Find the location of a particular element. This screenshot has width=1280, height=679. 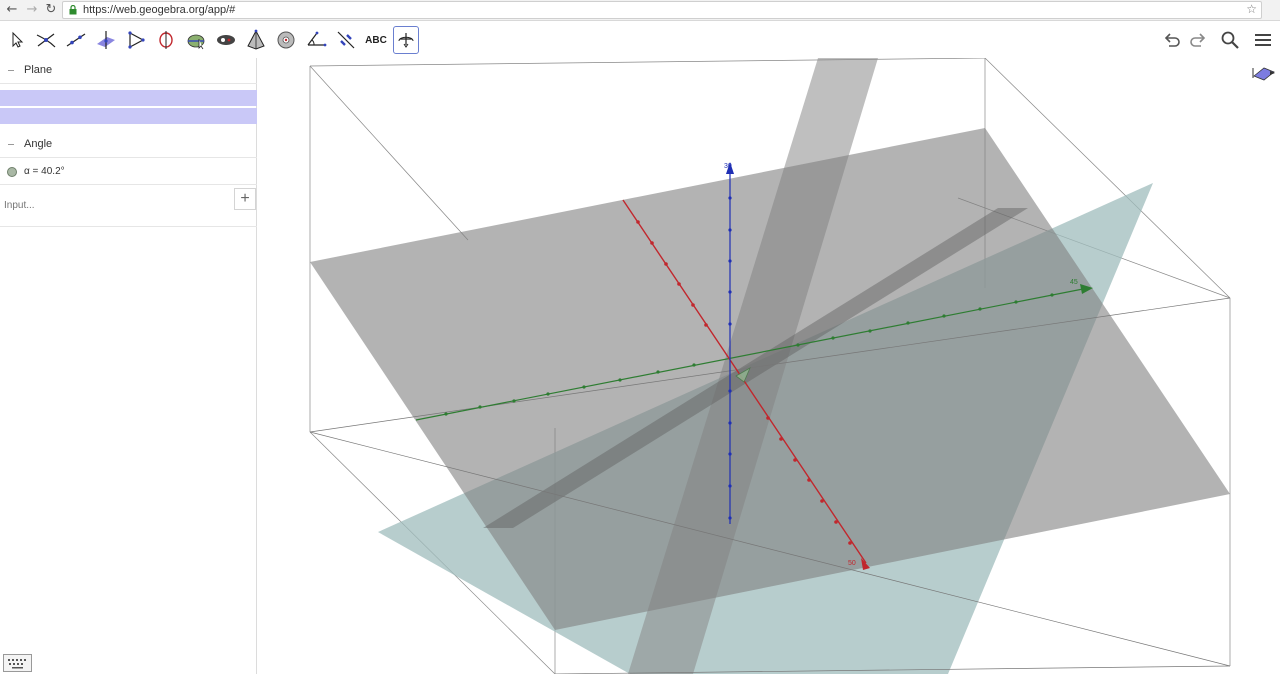

plane-icon is located at coordinates (226, 40).